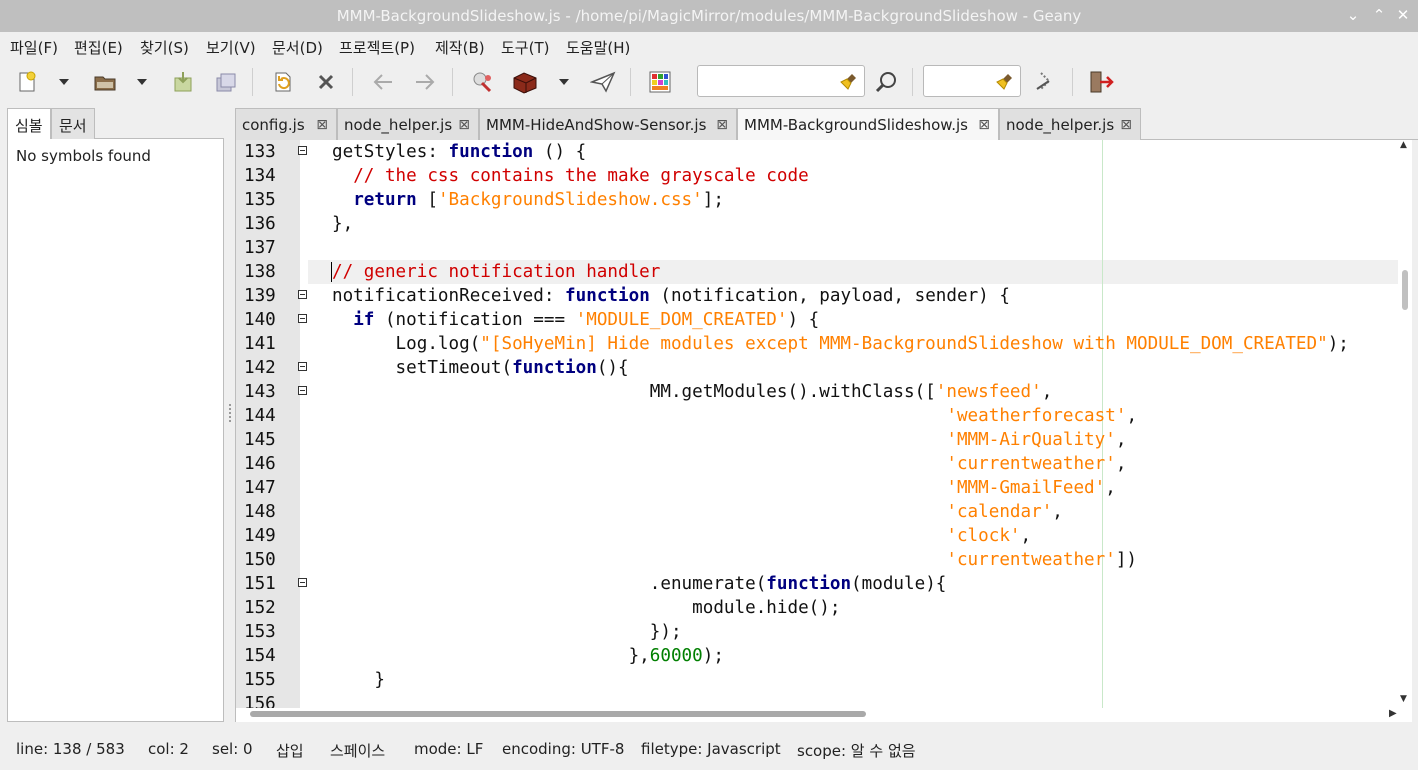 The image size is (1418, 770). Describe the element at coordinates (824, 272) in the screenshot. I see `code-line: 138 // generic notification handler` at that location.